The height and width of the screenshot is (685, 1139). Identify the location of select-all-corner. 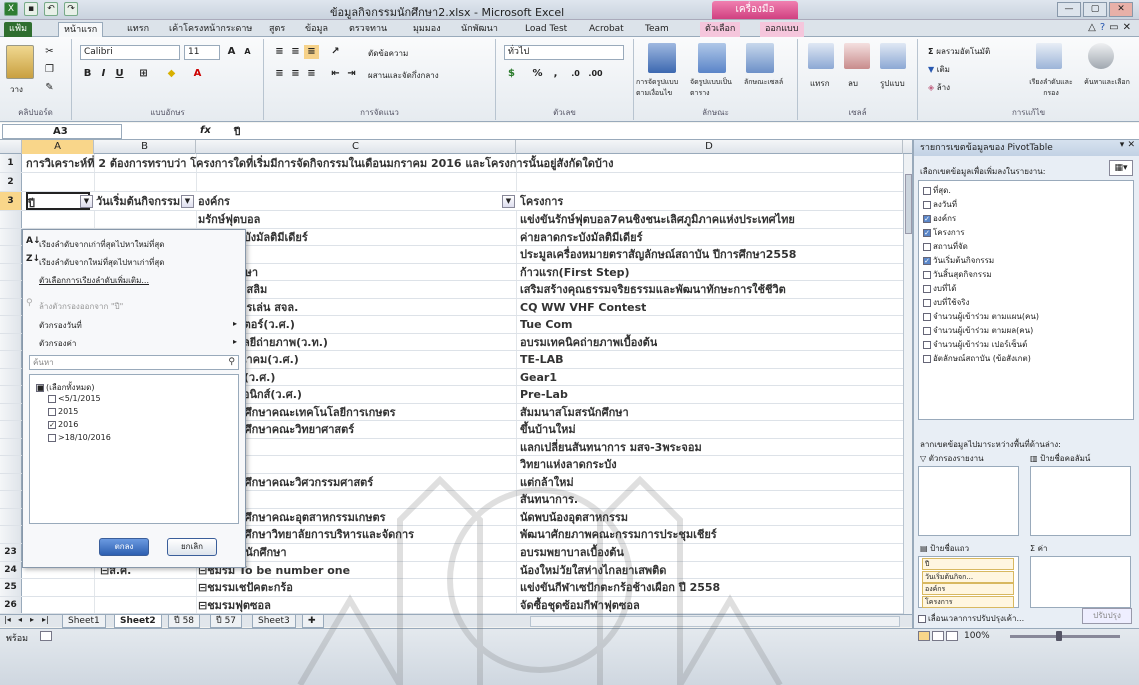
(11, 147).